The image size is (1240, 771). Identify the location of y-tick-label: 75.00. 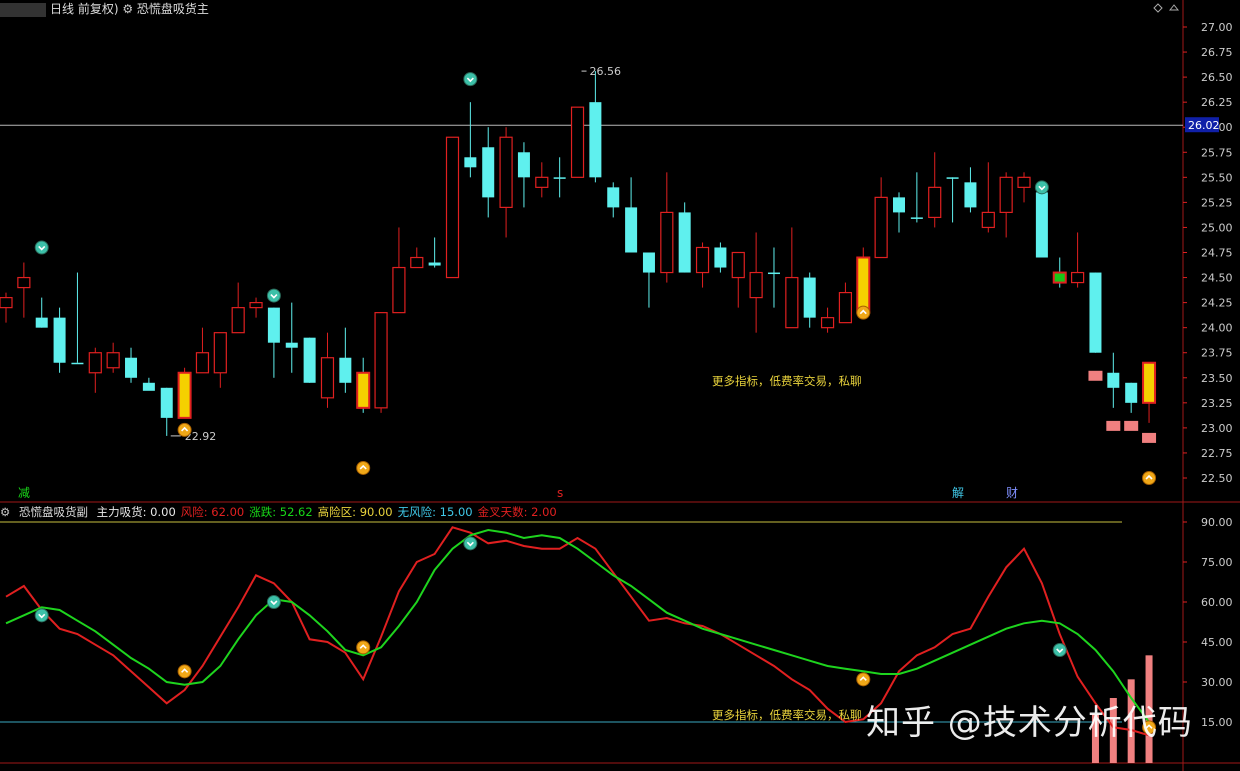
(1217, 562).